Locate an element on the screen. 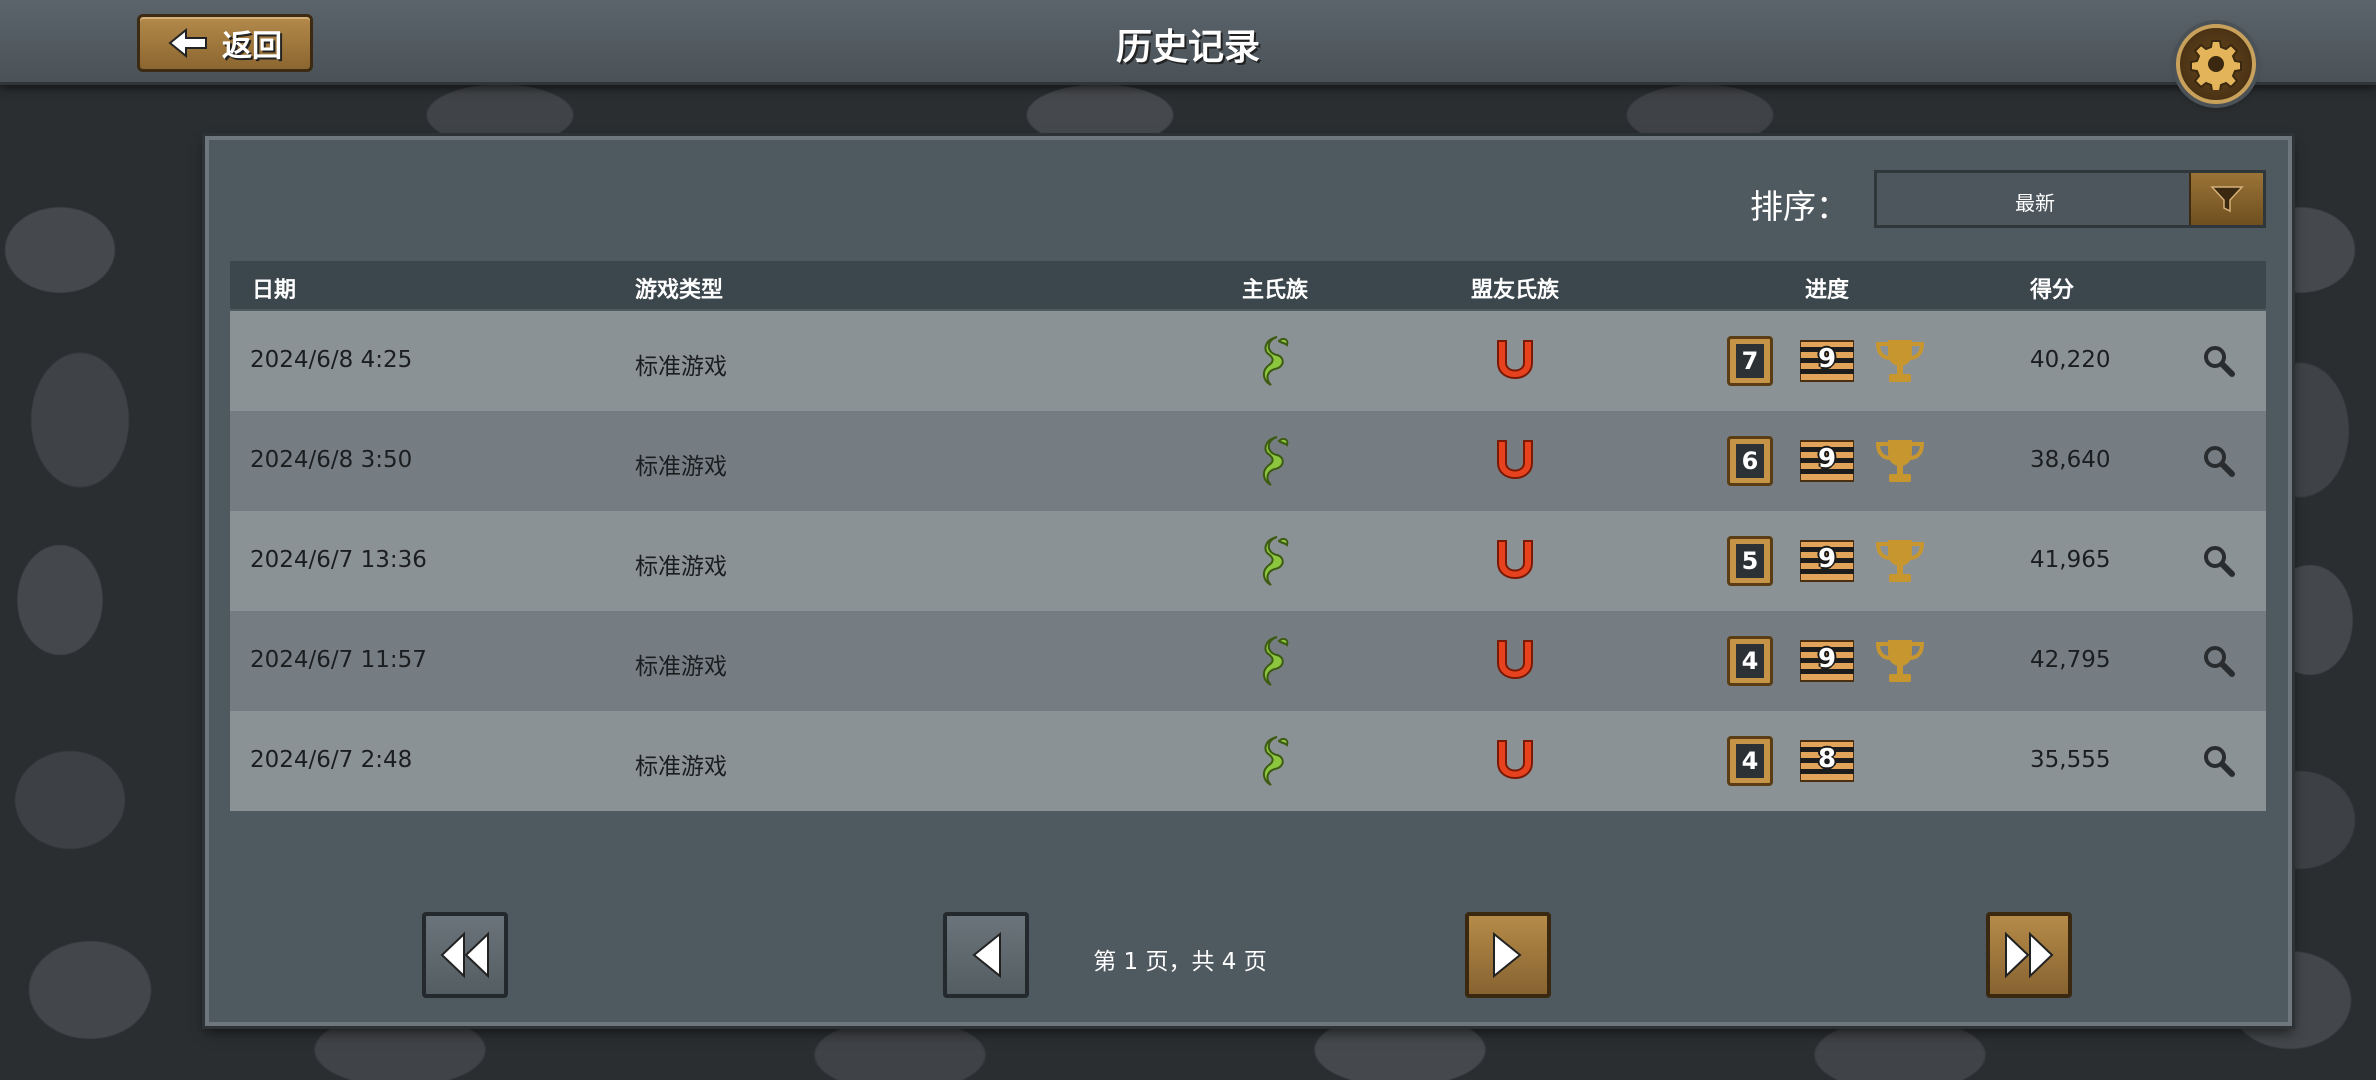  row-date: 2024/6/8 3:50 is located at coordinates (331, 460).